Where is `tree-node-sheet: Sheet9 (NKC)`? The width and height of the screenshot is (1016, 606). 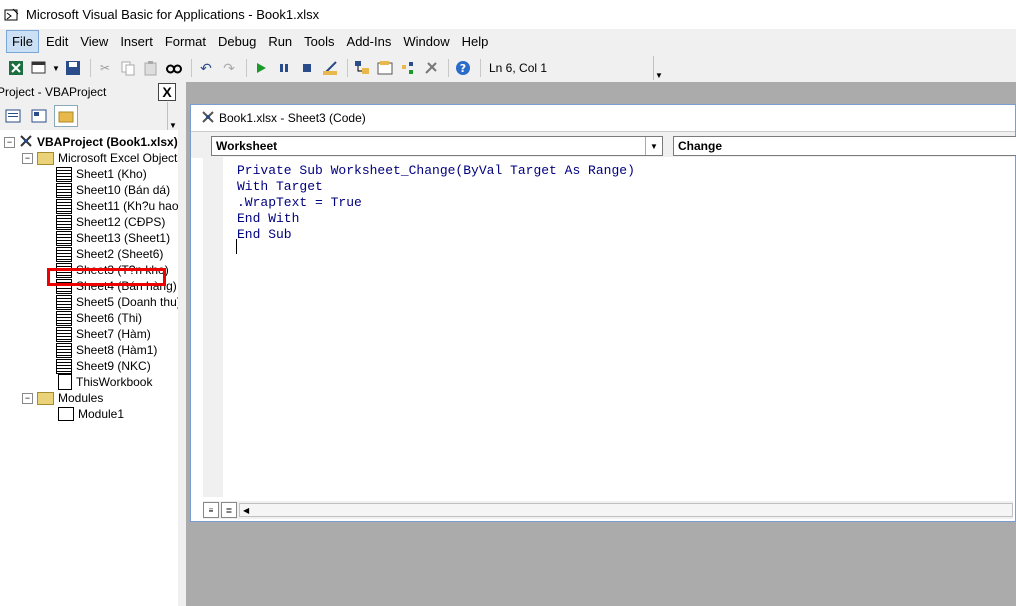
tree-node-sheet: Sheet9 (NKC) is located at coordinates (103, 366).